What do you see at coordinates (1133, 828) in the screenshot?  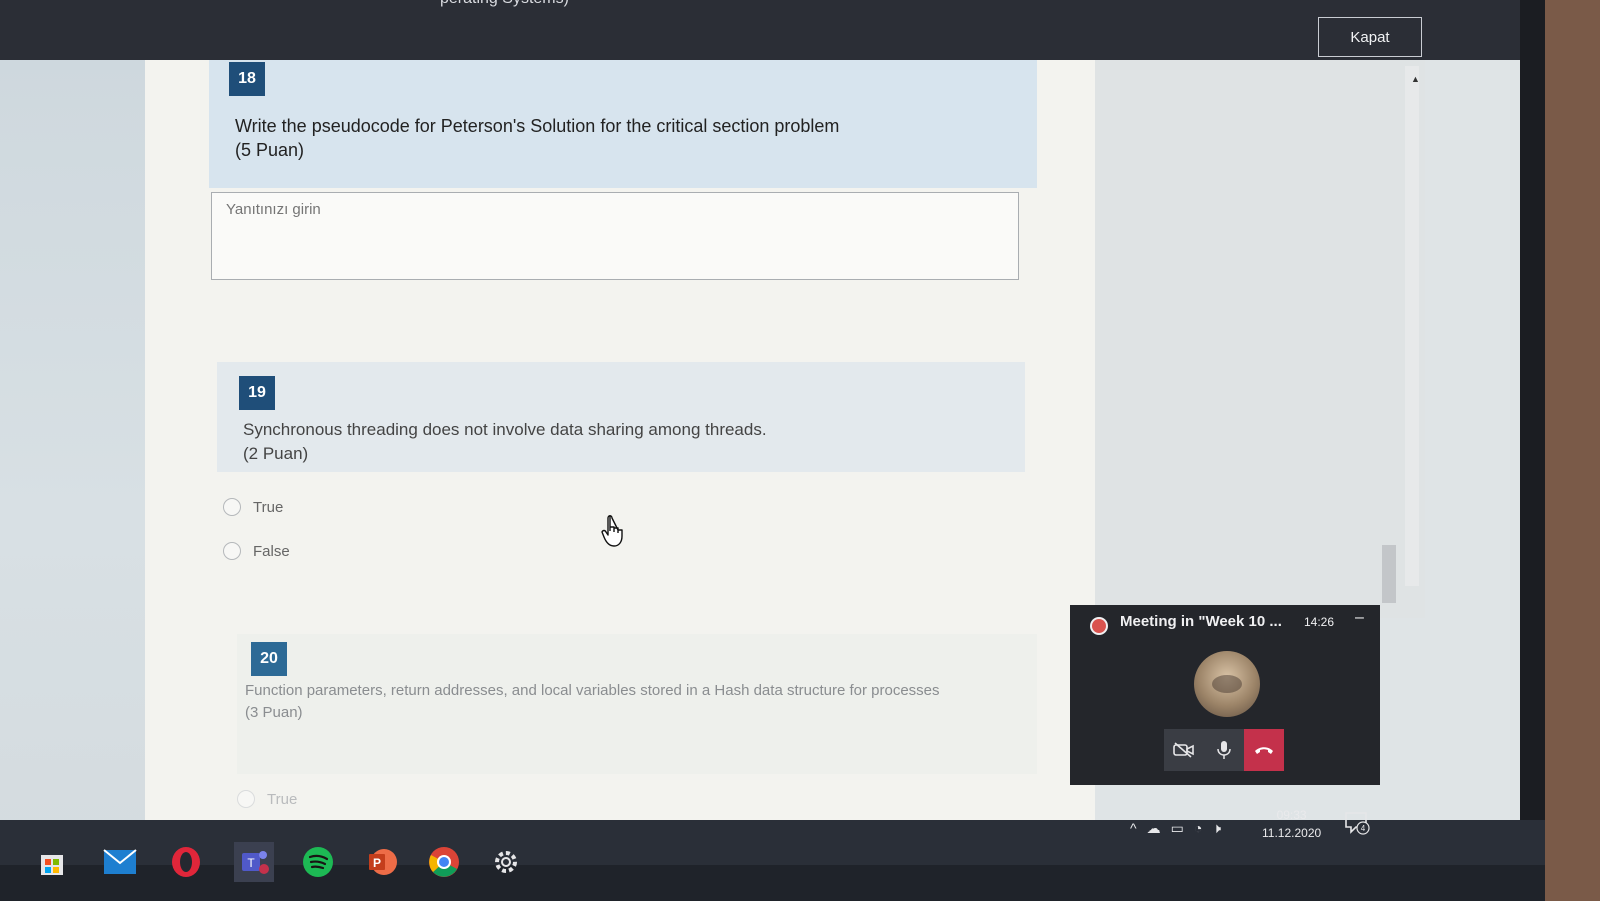 I see `chevron-up-icon: ^` at bounding box center [1133, 828].